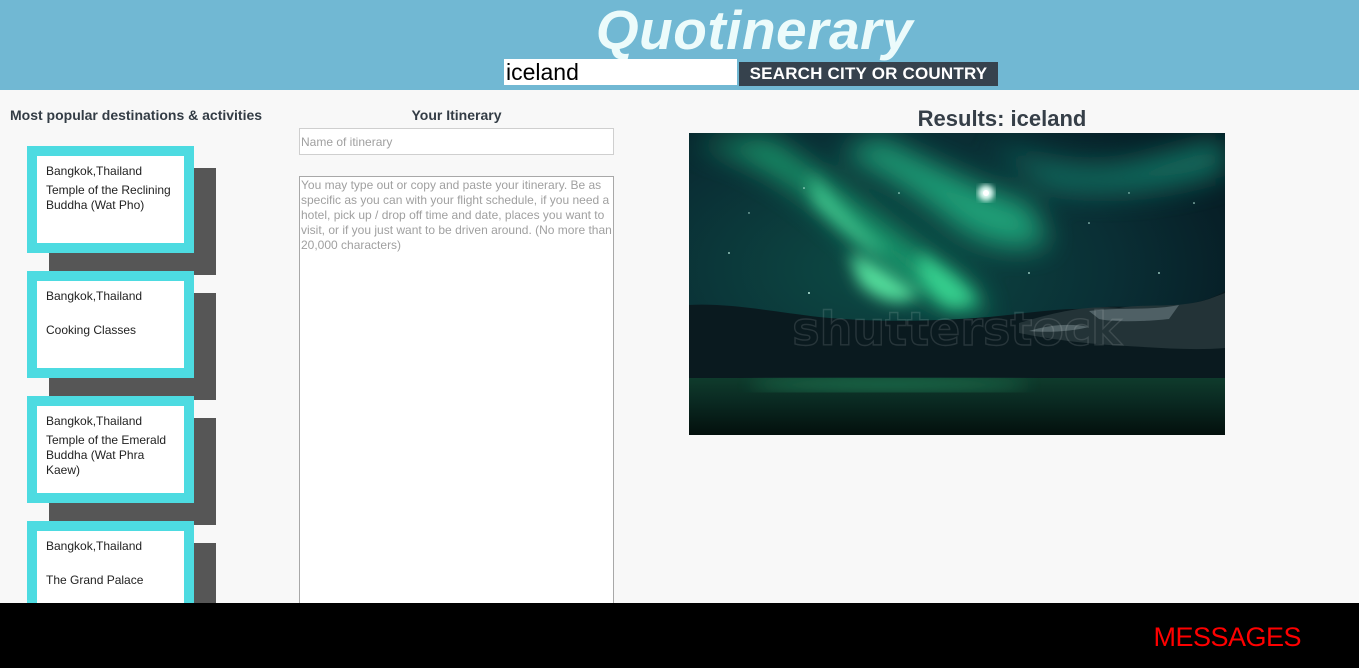 This screenshot has width=1359, height=668. I want to click on card-activity: Cooking Classes, so click(91, 330).